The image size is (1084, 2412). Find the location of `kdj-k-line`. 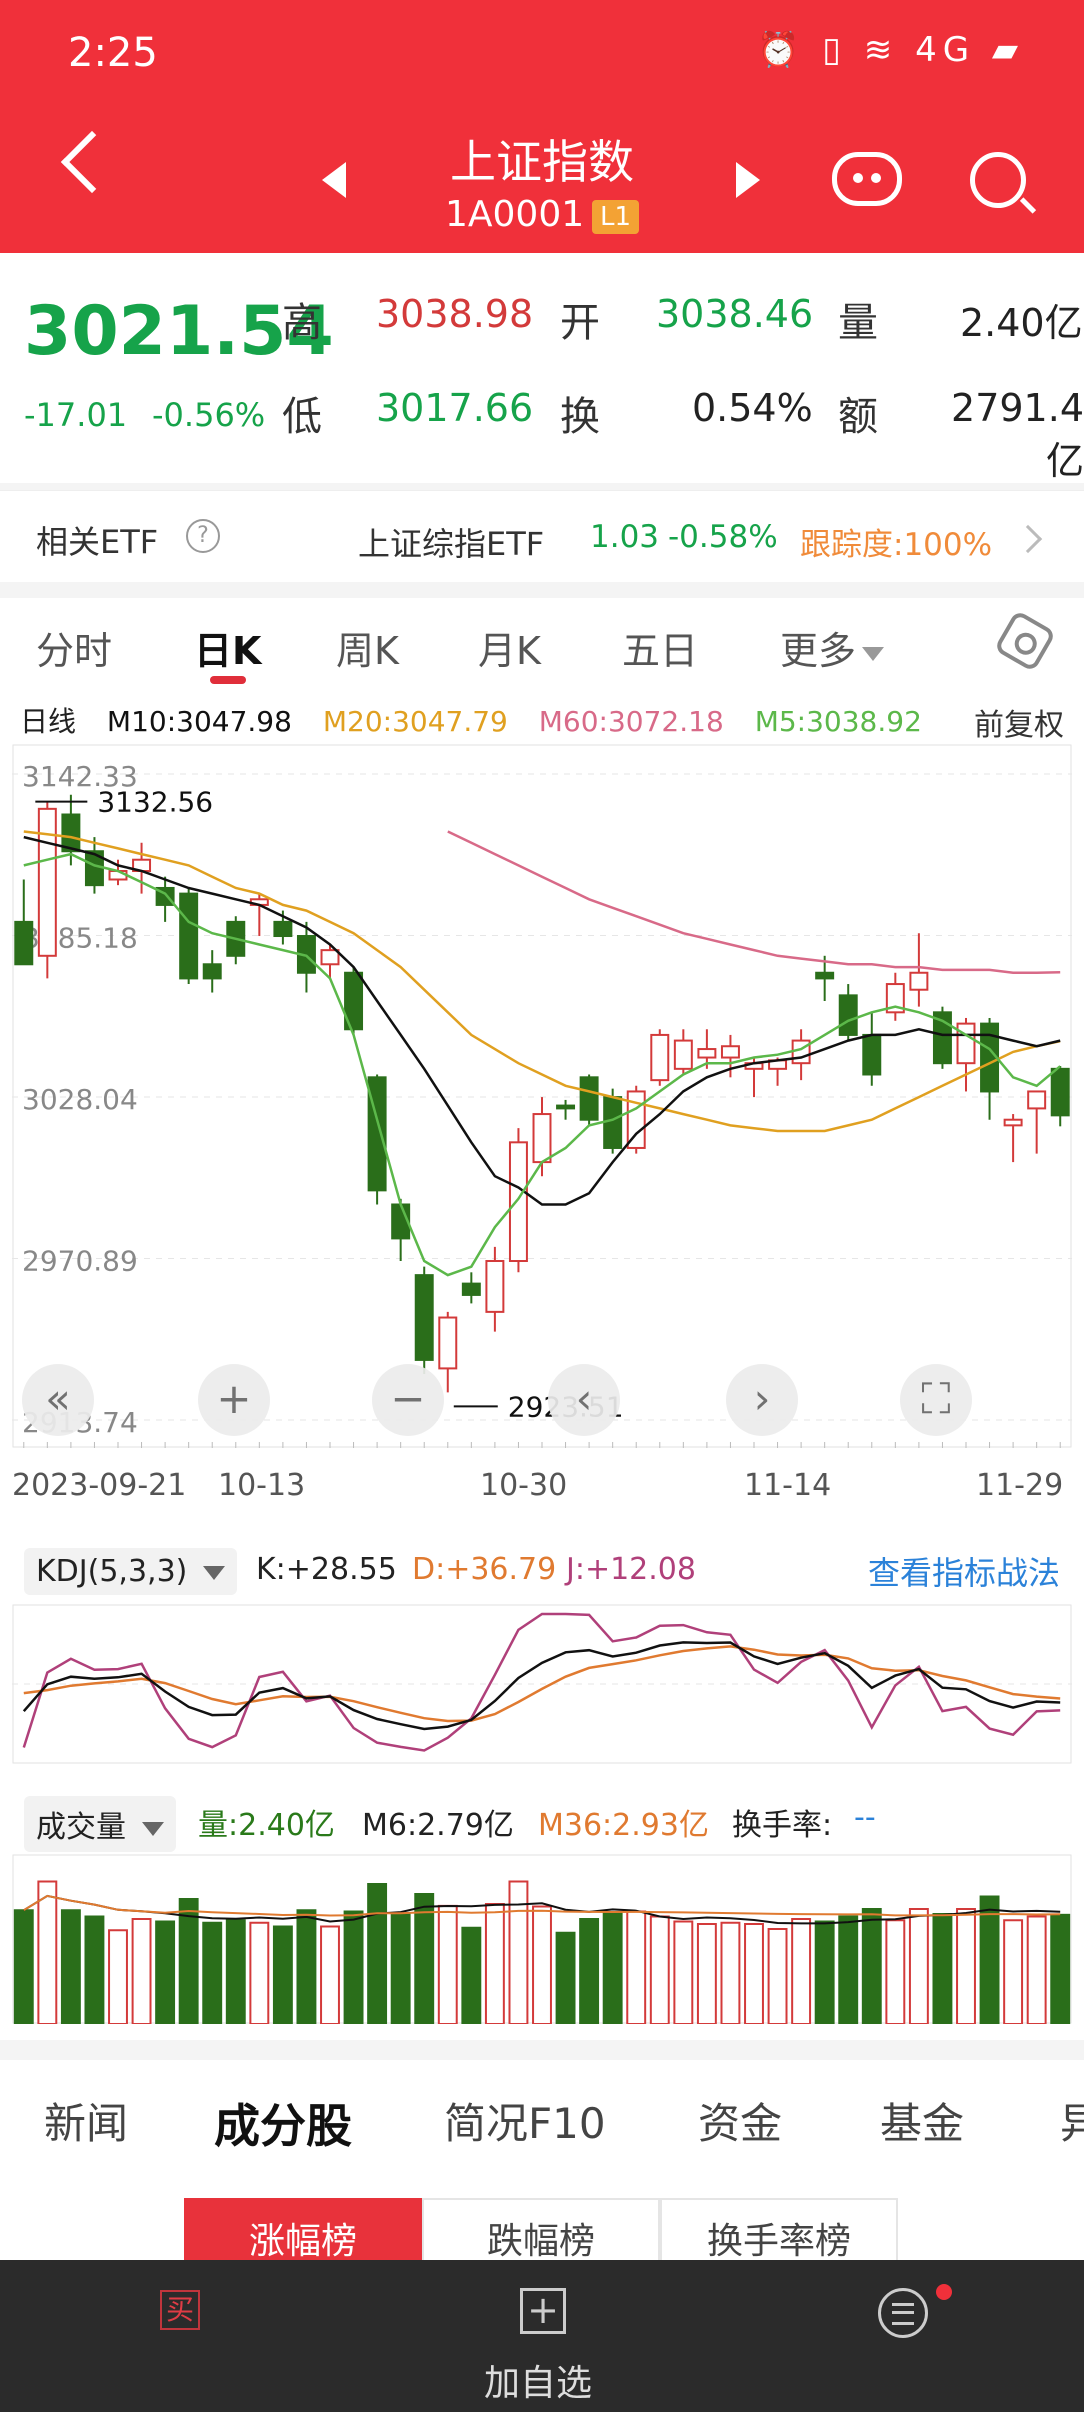

kdj-k-line is located at coordinates (541, 1686).